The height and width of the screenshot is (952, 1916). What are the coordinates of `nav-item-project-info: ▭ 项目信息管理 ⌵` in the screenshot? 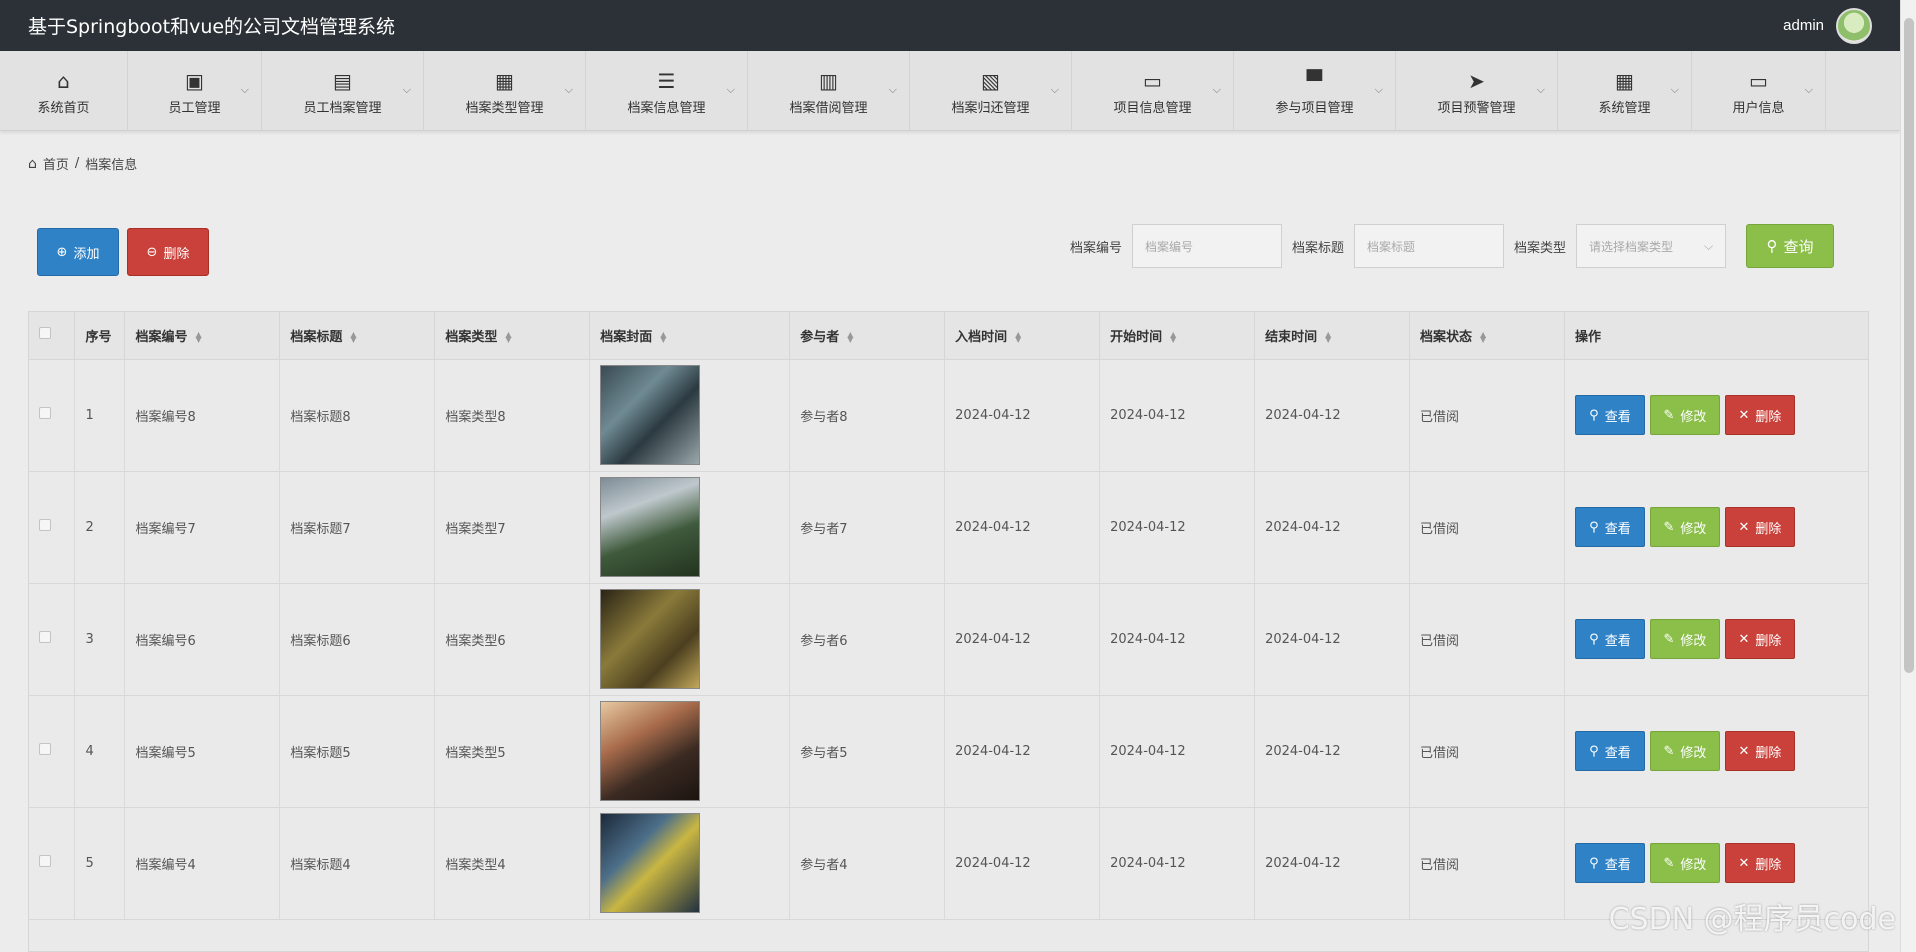 It's located at (1153, 91).